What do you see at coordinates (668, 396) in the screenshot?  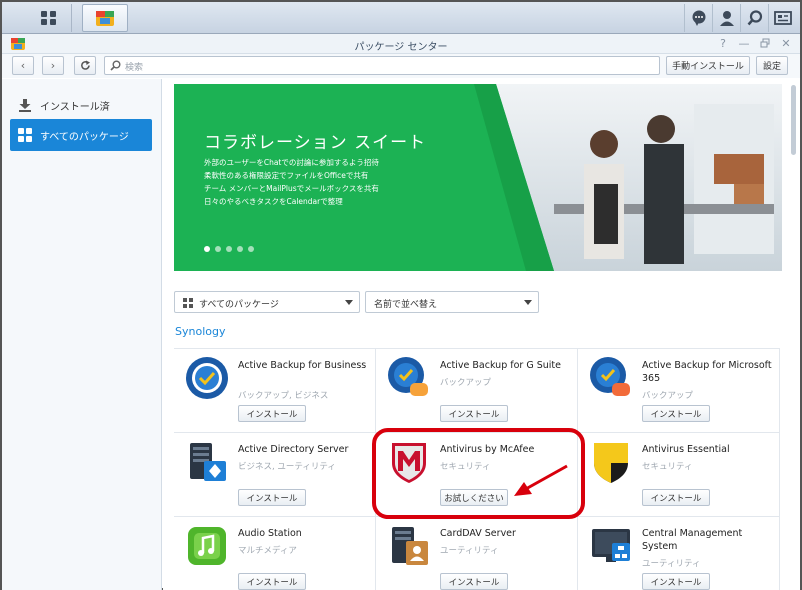 I see `package-category: バックアップ` at bounding box center [668, 396].